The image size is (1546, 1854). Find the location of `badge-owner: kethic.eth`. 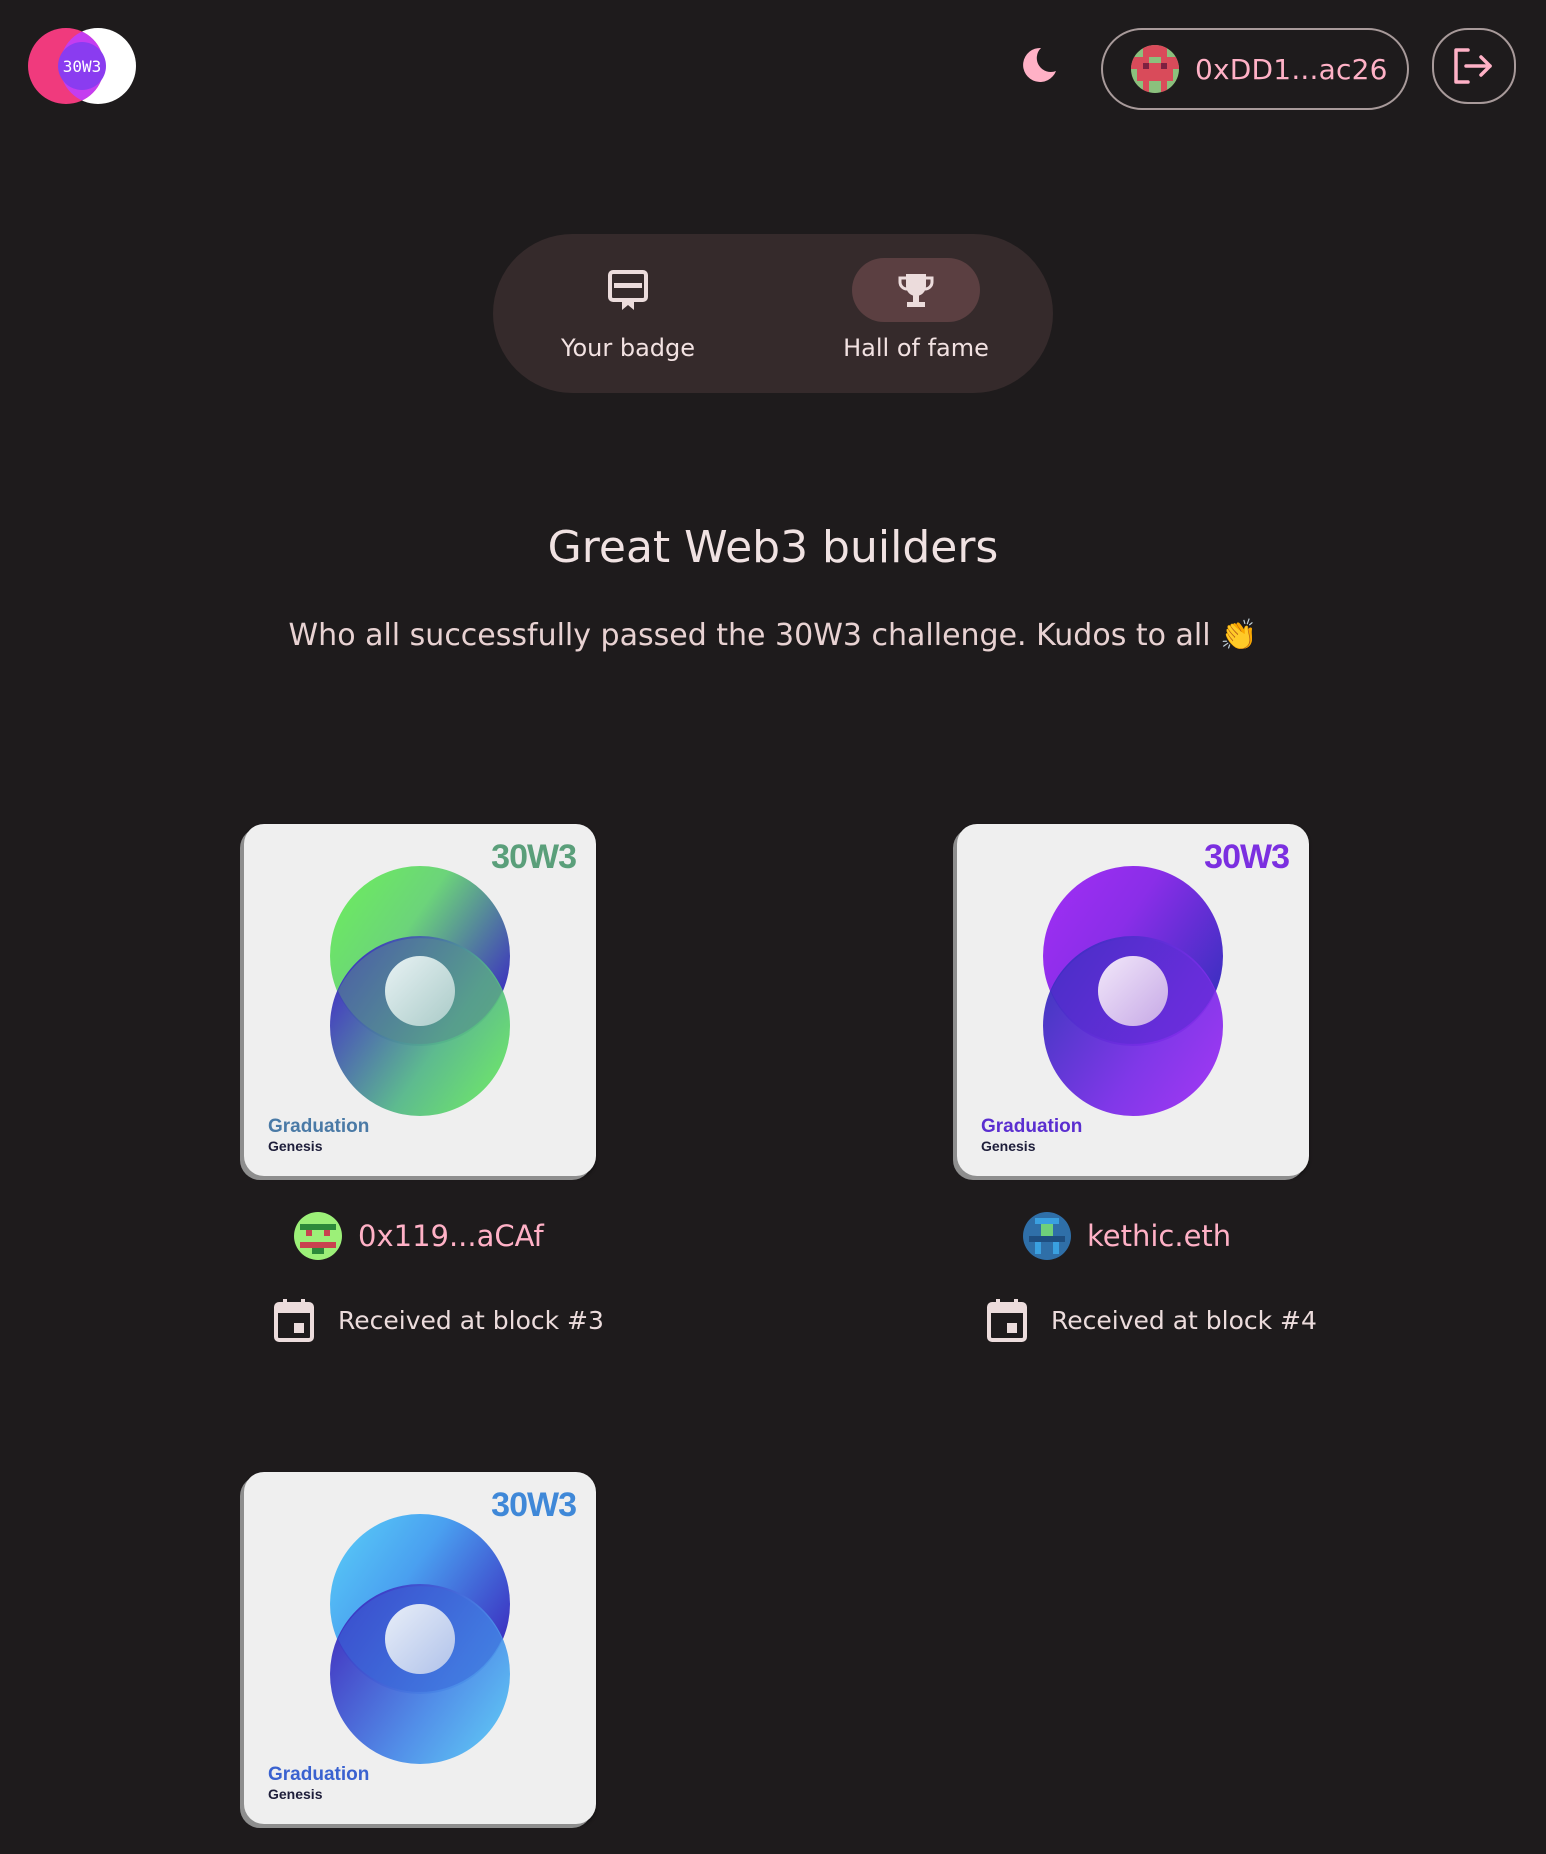

badge-owner: kethic.eth is located at coordinates (1127, 1236).